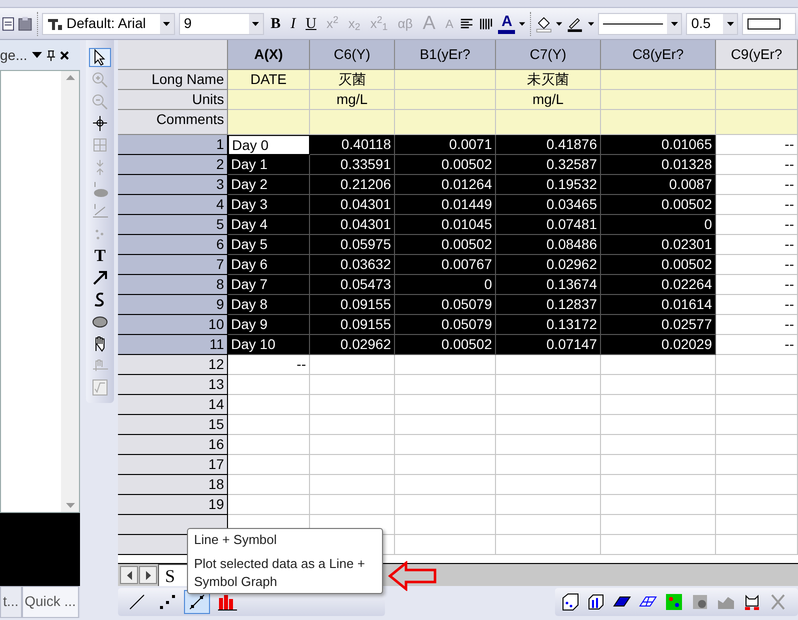 Image resolution: width=798 pixels, height=620 pixels. I want to click on table-cell: 0.02577, so click(658, 325).